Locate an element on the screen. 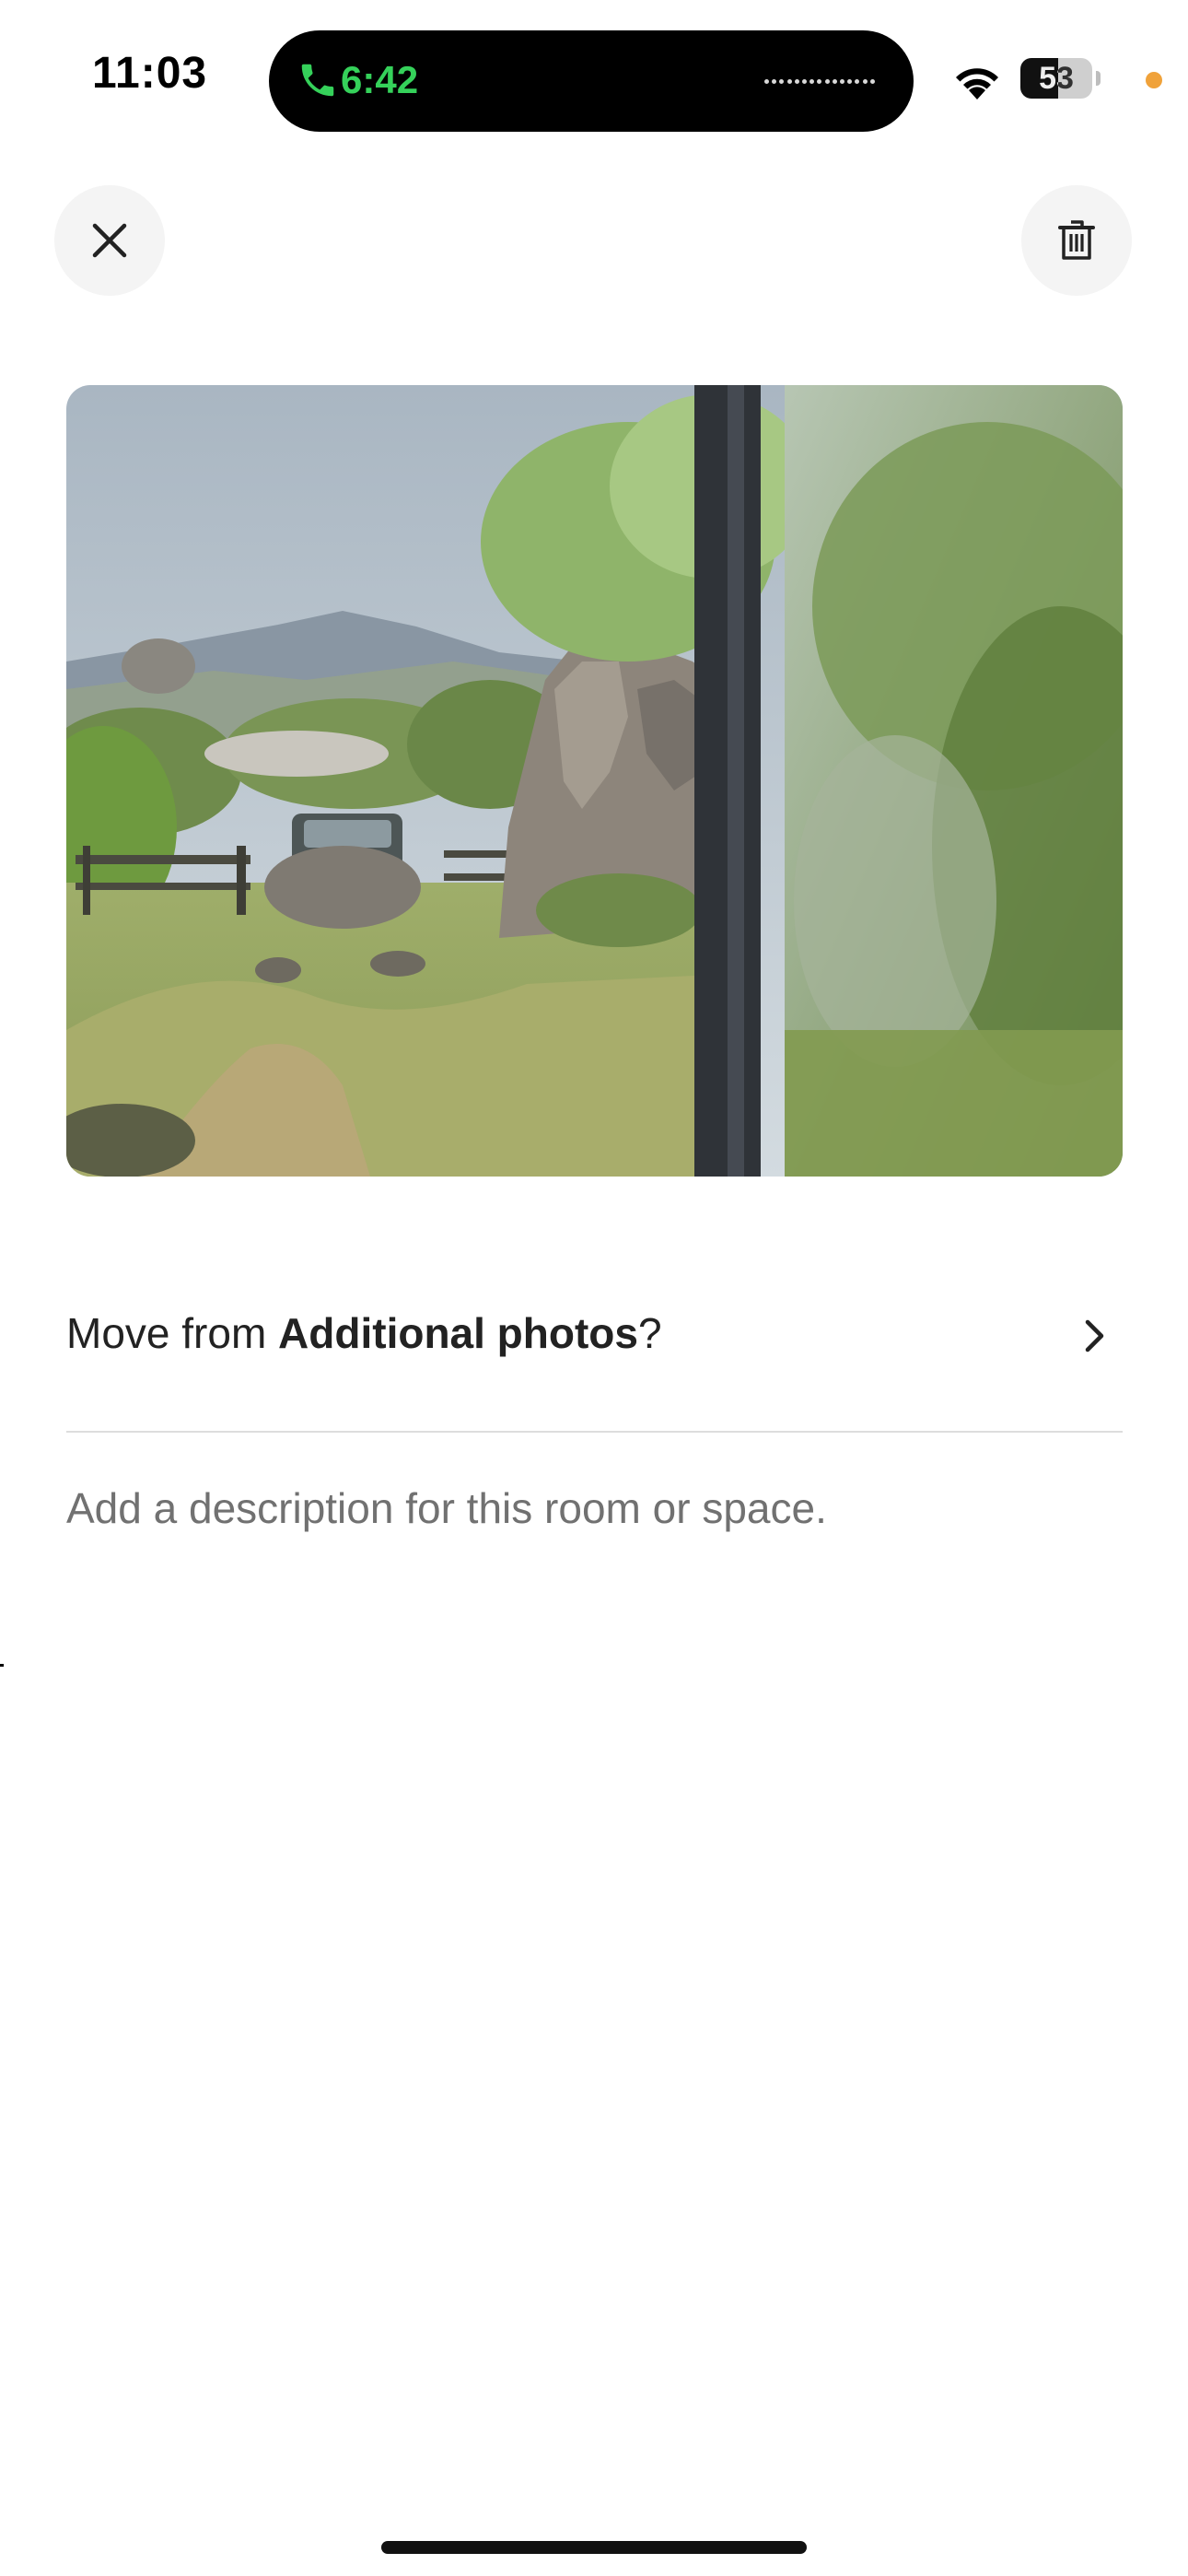 The image size is (1188, 2576). trash-icon is located at coordinates (1076, 240).